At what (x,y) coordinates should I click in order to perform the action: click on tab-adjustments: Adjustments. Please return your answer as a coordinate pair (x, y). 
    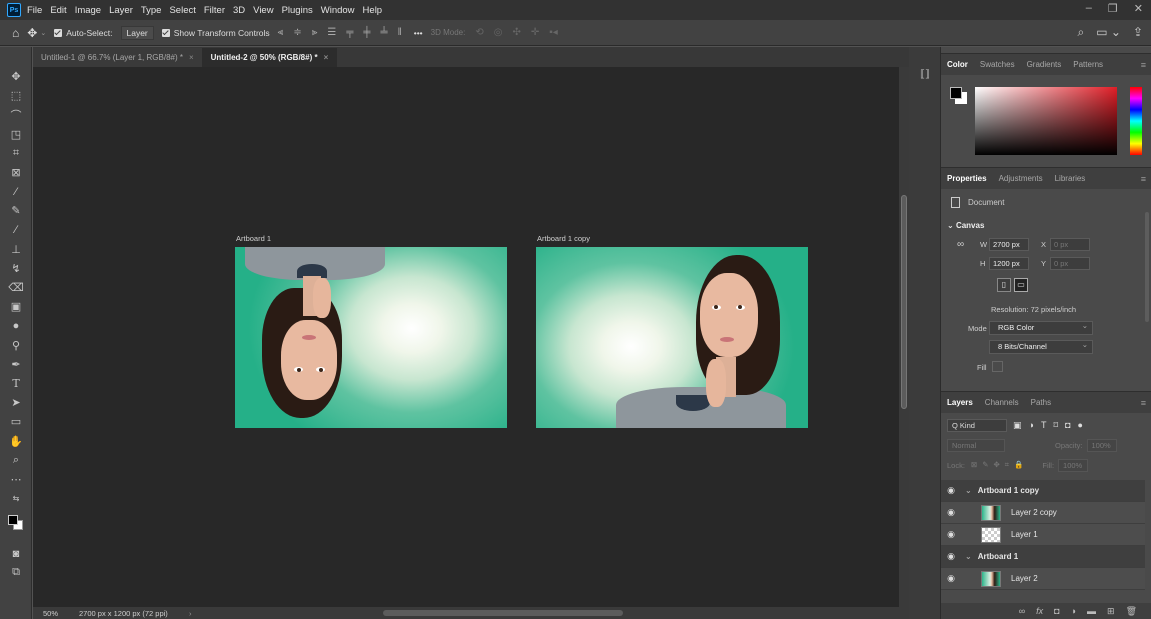
    Looking at the image, I should click on (1021, 178).